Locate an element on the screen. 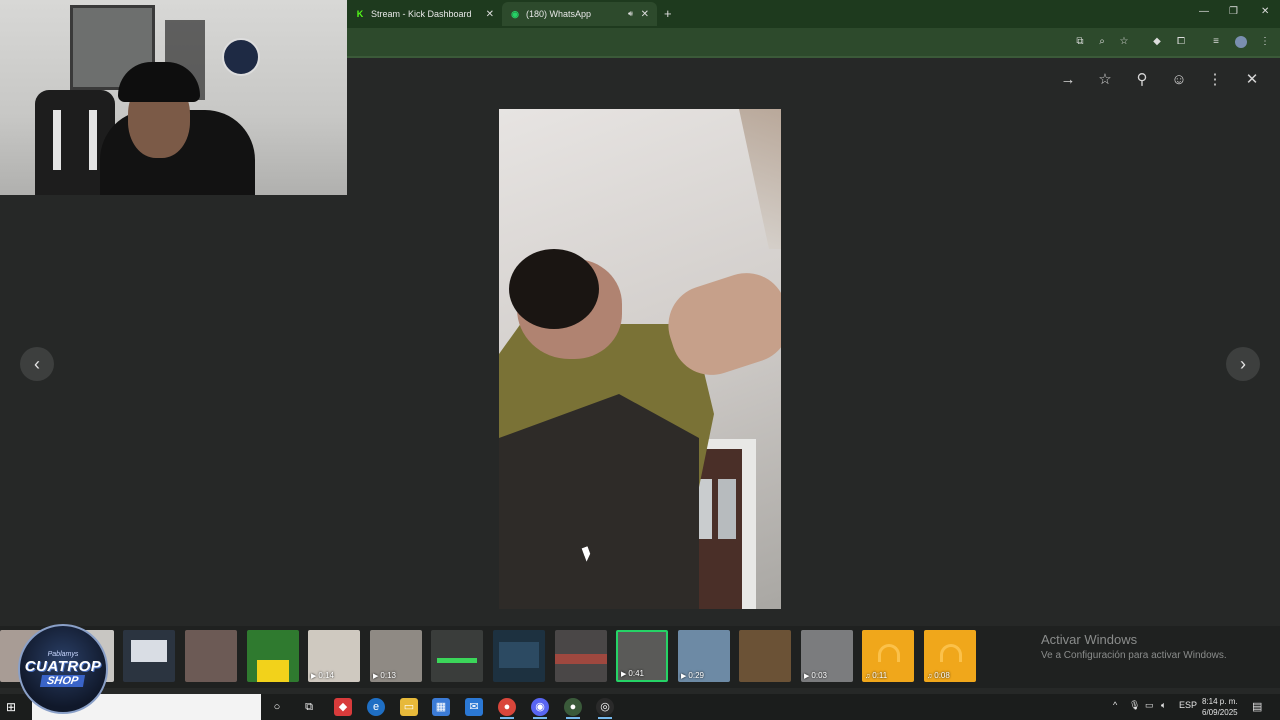 The height and width of the screenshot is (720, 1280). obs-icon: ◎ is located at coordinates (605, 708).